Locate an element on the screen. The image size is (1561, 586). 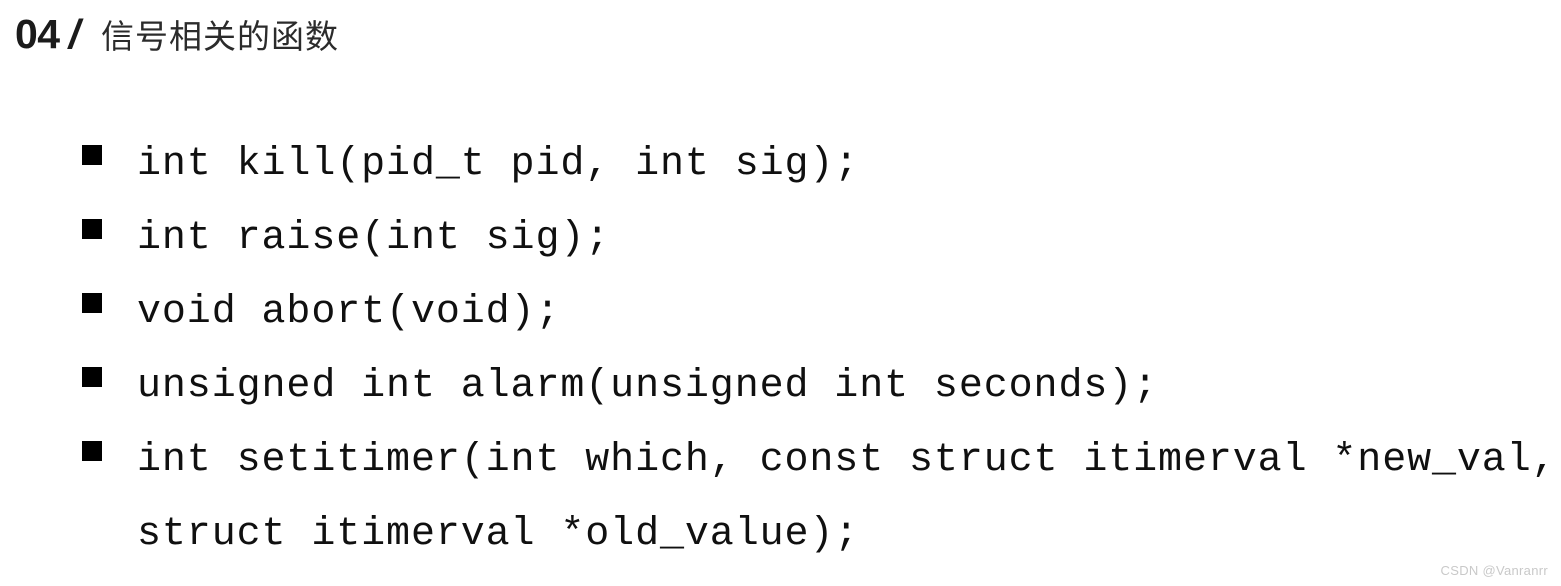
watermark: CSDN @Vanranrr is located at coordinates (1494, 570).